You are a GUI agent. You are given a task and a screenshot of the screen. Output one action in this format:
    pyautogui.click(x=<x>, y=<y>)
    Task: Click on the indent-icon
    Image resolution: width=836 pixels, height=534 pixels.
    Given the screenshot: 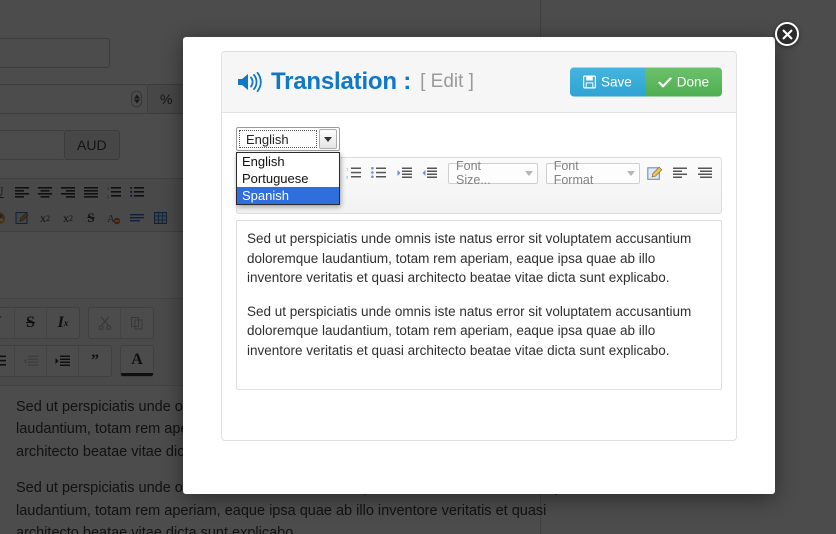 What is the action you would take?
    pyautogui.click(x=403, y=173)
    